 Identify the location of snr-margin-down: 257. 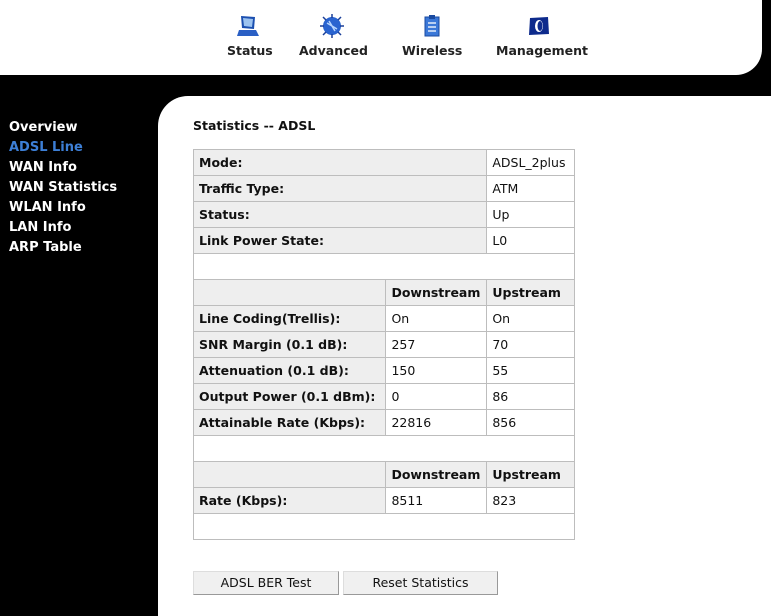
(436, 344).